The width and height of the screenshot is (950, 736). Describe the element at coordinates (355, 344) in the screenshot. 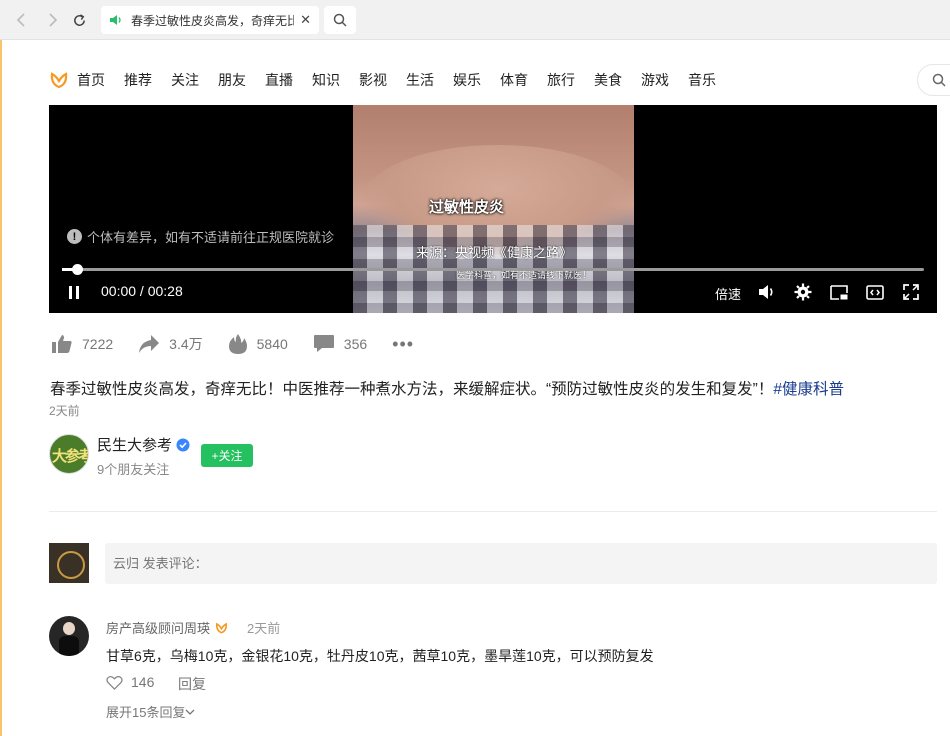

I see `comment-count: 356` at that location.